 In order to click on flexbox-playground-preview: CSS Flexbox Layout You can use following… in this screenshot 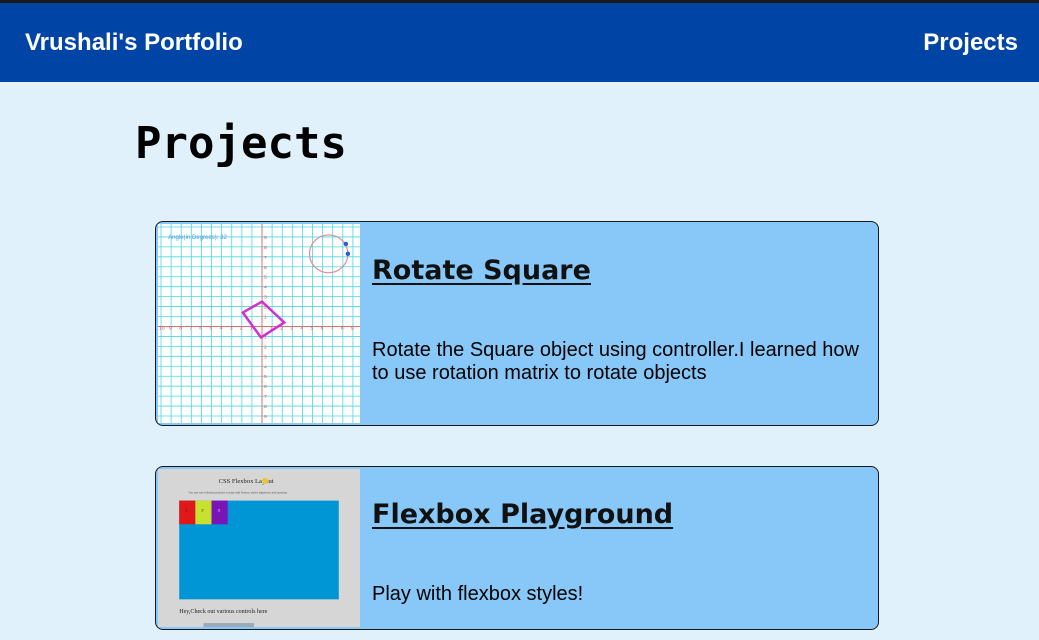, I will do `click(259, 548)`.